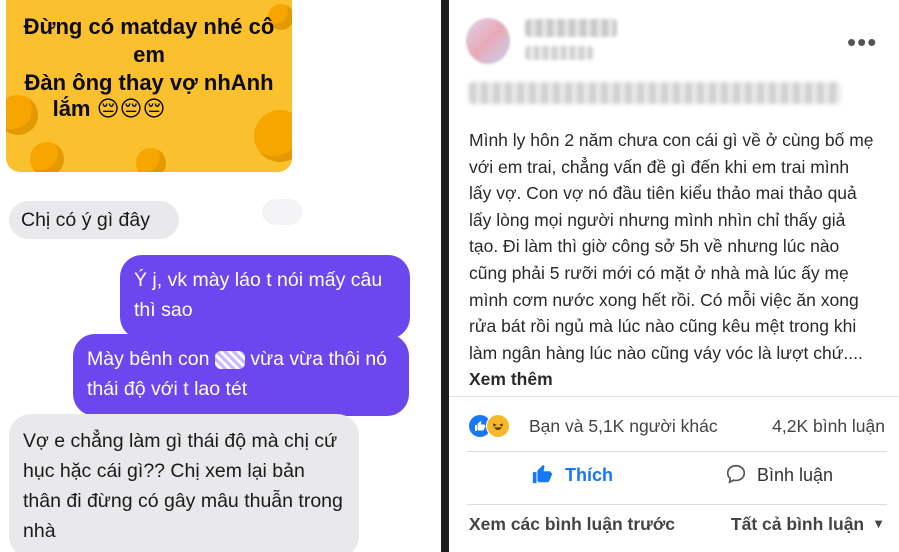 Image resolution: width=899 pixels, height=552 pixels. What do you see at coordinates (571, 28) in the screenshot?
I see `redacted-author-name` at bounding box center [571, 28].